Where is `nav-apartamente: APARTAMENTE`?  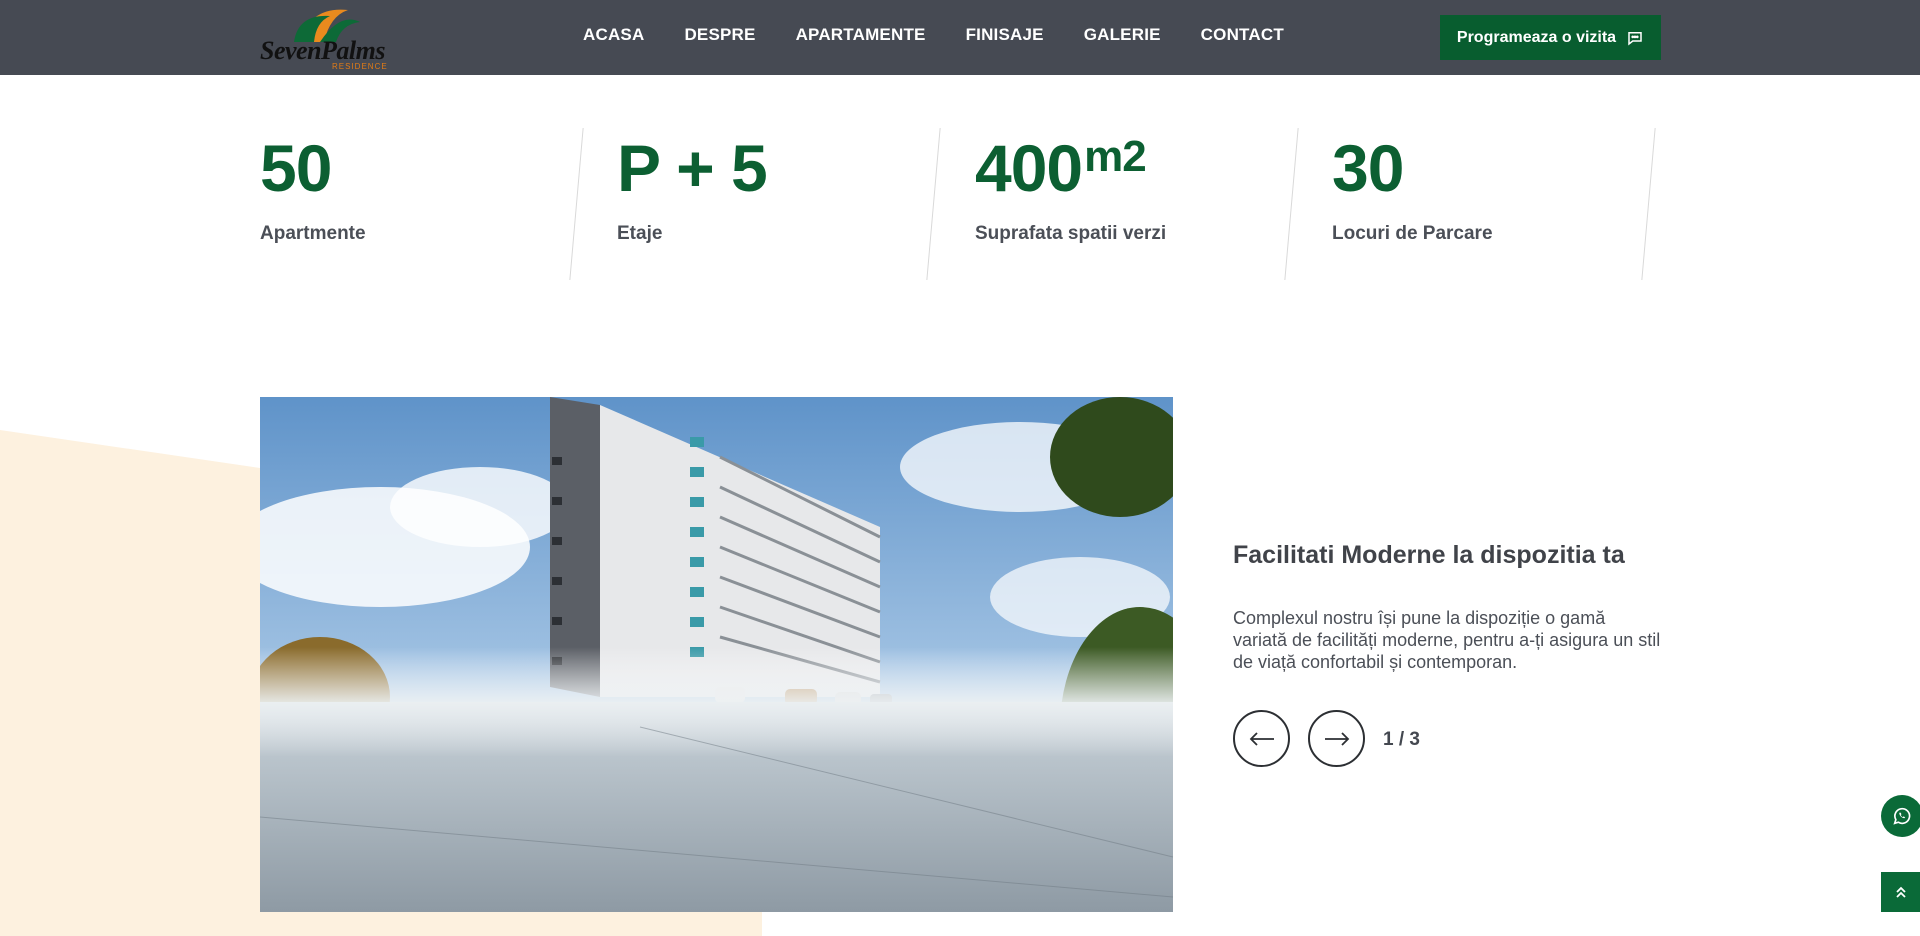
nav-apartamente: APARTAMENTE is located at coordinates (861, 35).